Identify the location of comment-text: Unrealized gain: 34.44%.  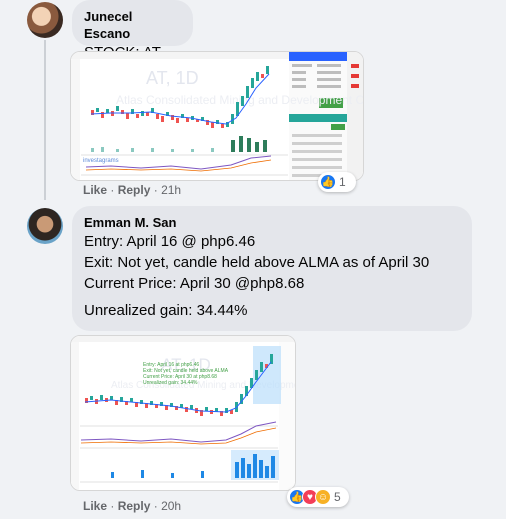
(166, 310).